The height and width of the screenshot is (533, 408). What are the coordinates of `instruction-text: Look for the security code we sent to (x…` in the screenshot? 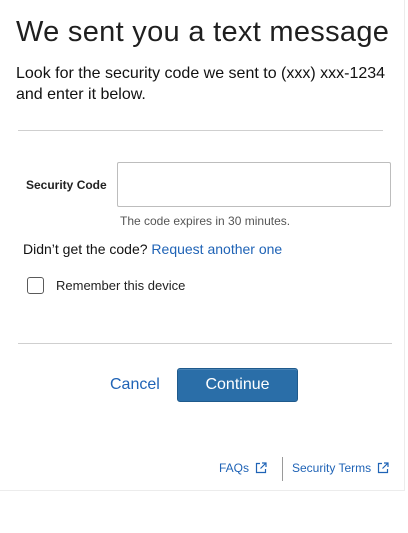 It's located at (201, 84).